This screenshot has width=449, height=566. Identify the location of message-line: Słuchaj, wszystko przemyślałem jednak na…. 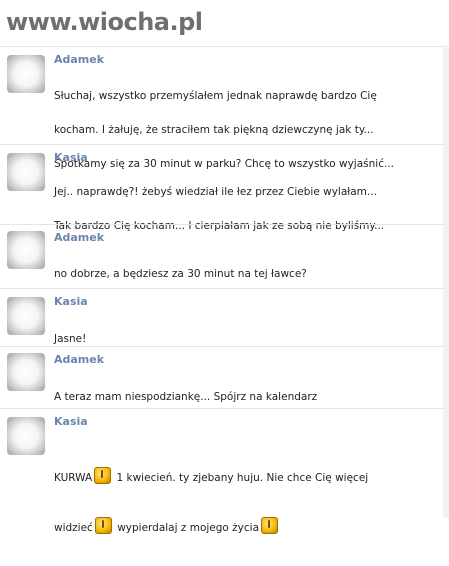
(215, 96).